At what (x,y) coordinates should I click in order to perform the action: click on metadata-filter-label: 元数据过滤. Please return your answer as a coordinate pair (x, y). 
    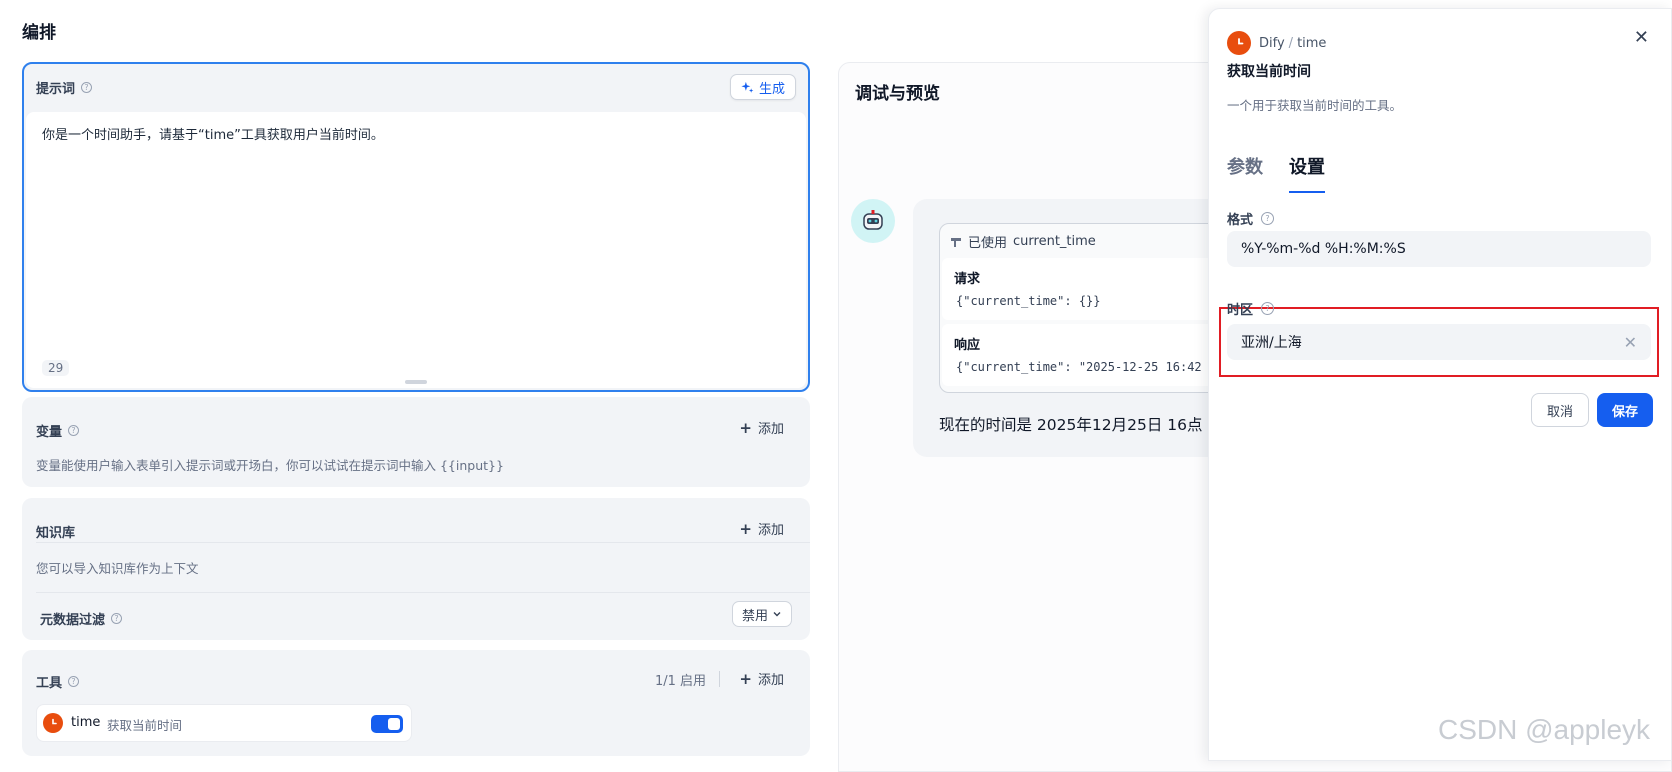
    Looking at the image, I should click on (73, 620).